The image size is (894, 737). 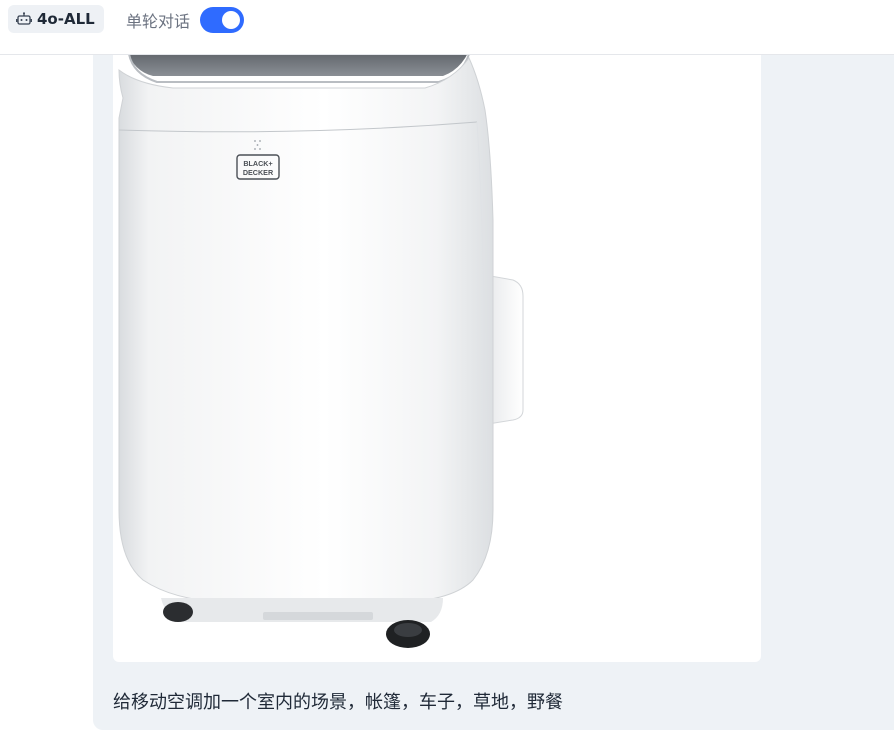 What do you see at coordinates (158, 21) in the screenshot?
I see `single-turn-label: 单轮对话` at bounding box center [158, 21].